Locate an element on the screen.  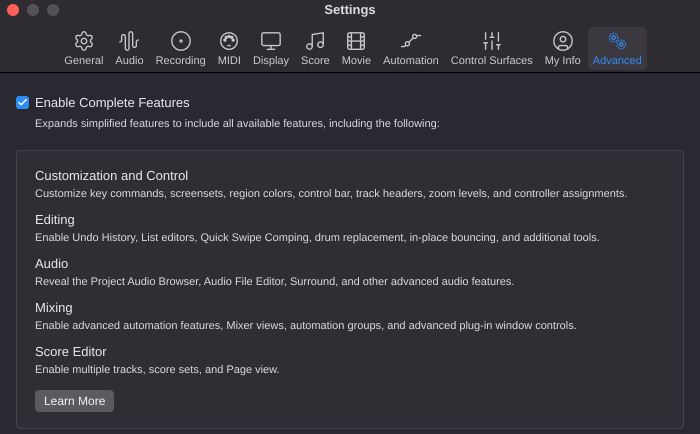
window-title: Settings is located at coordinates (350, 10).